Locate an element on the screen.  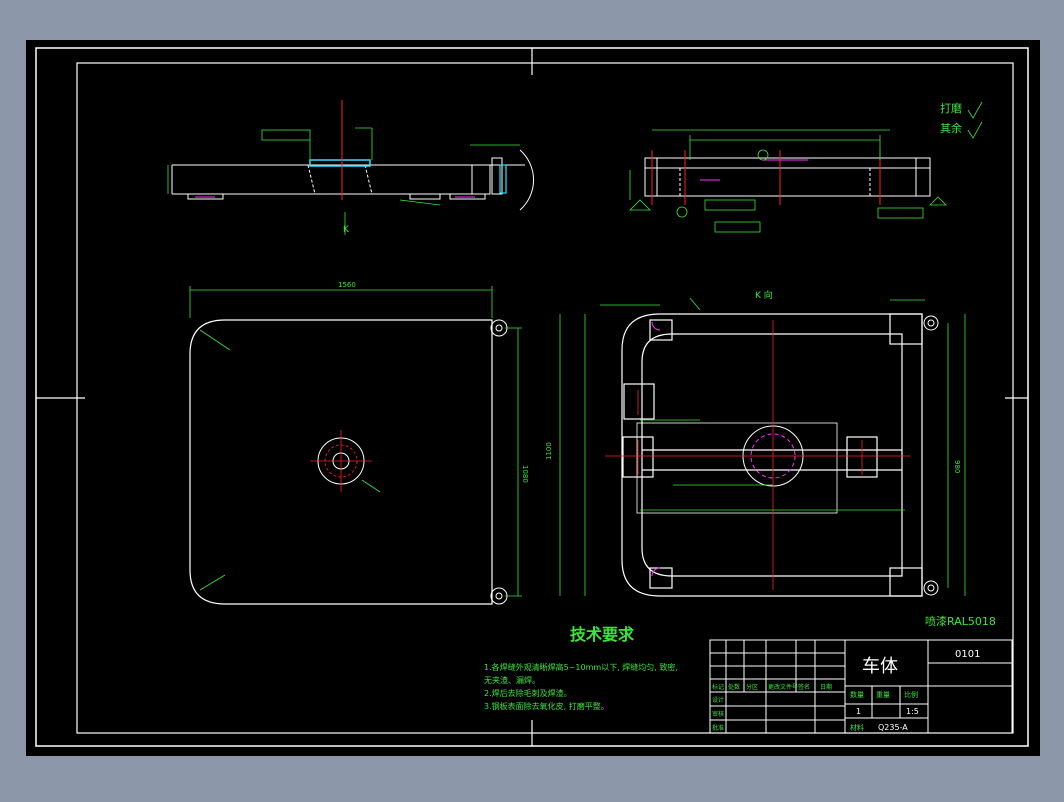
tb-role-review: 审核 is located at coordinates (718, 714).